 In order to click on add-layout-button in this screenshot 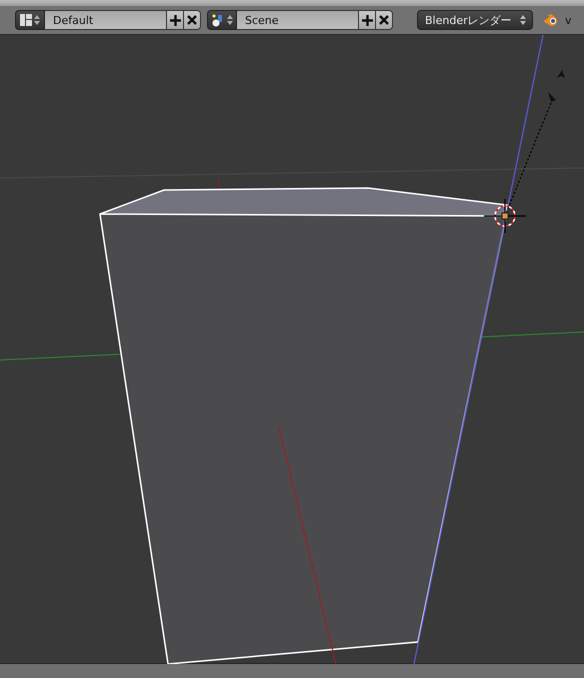, I will do `click(175, 20)`.